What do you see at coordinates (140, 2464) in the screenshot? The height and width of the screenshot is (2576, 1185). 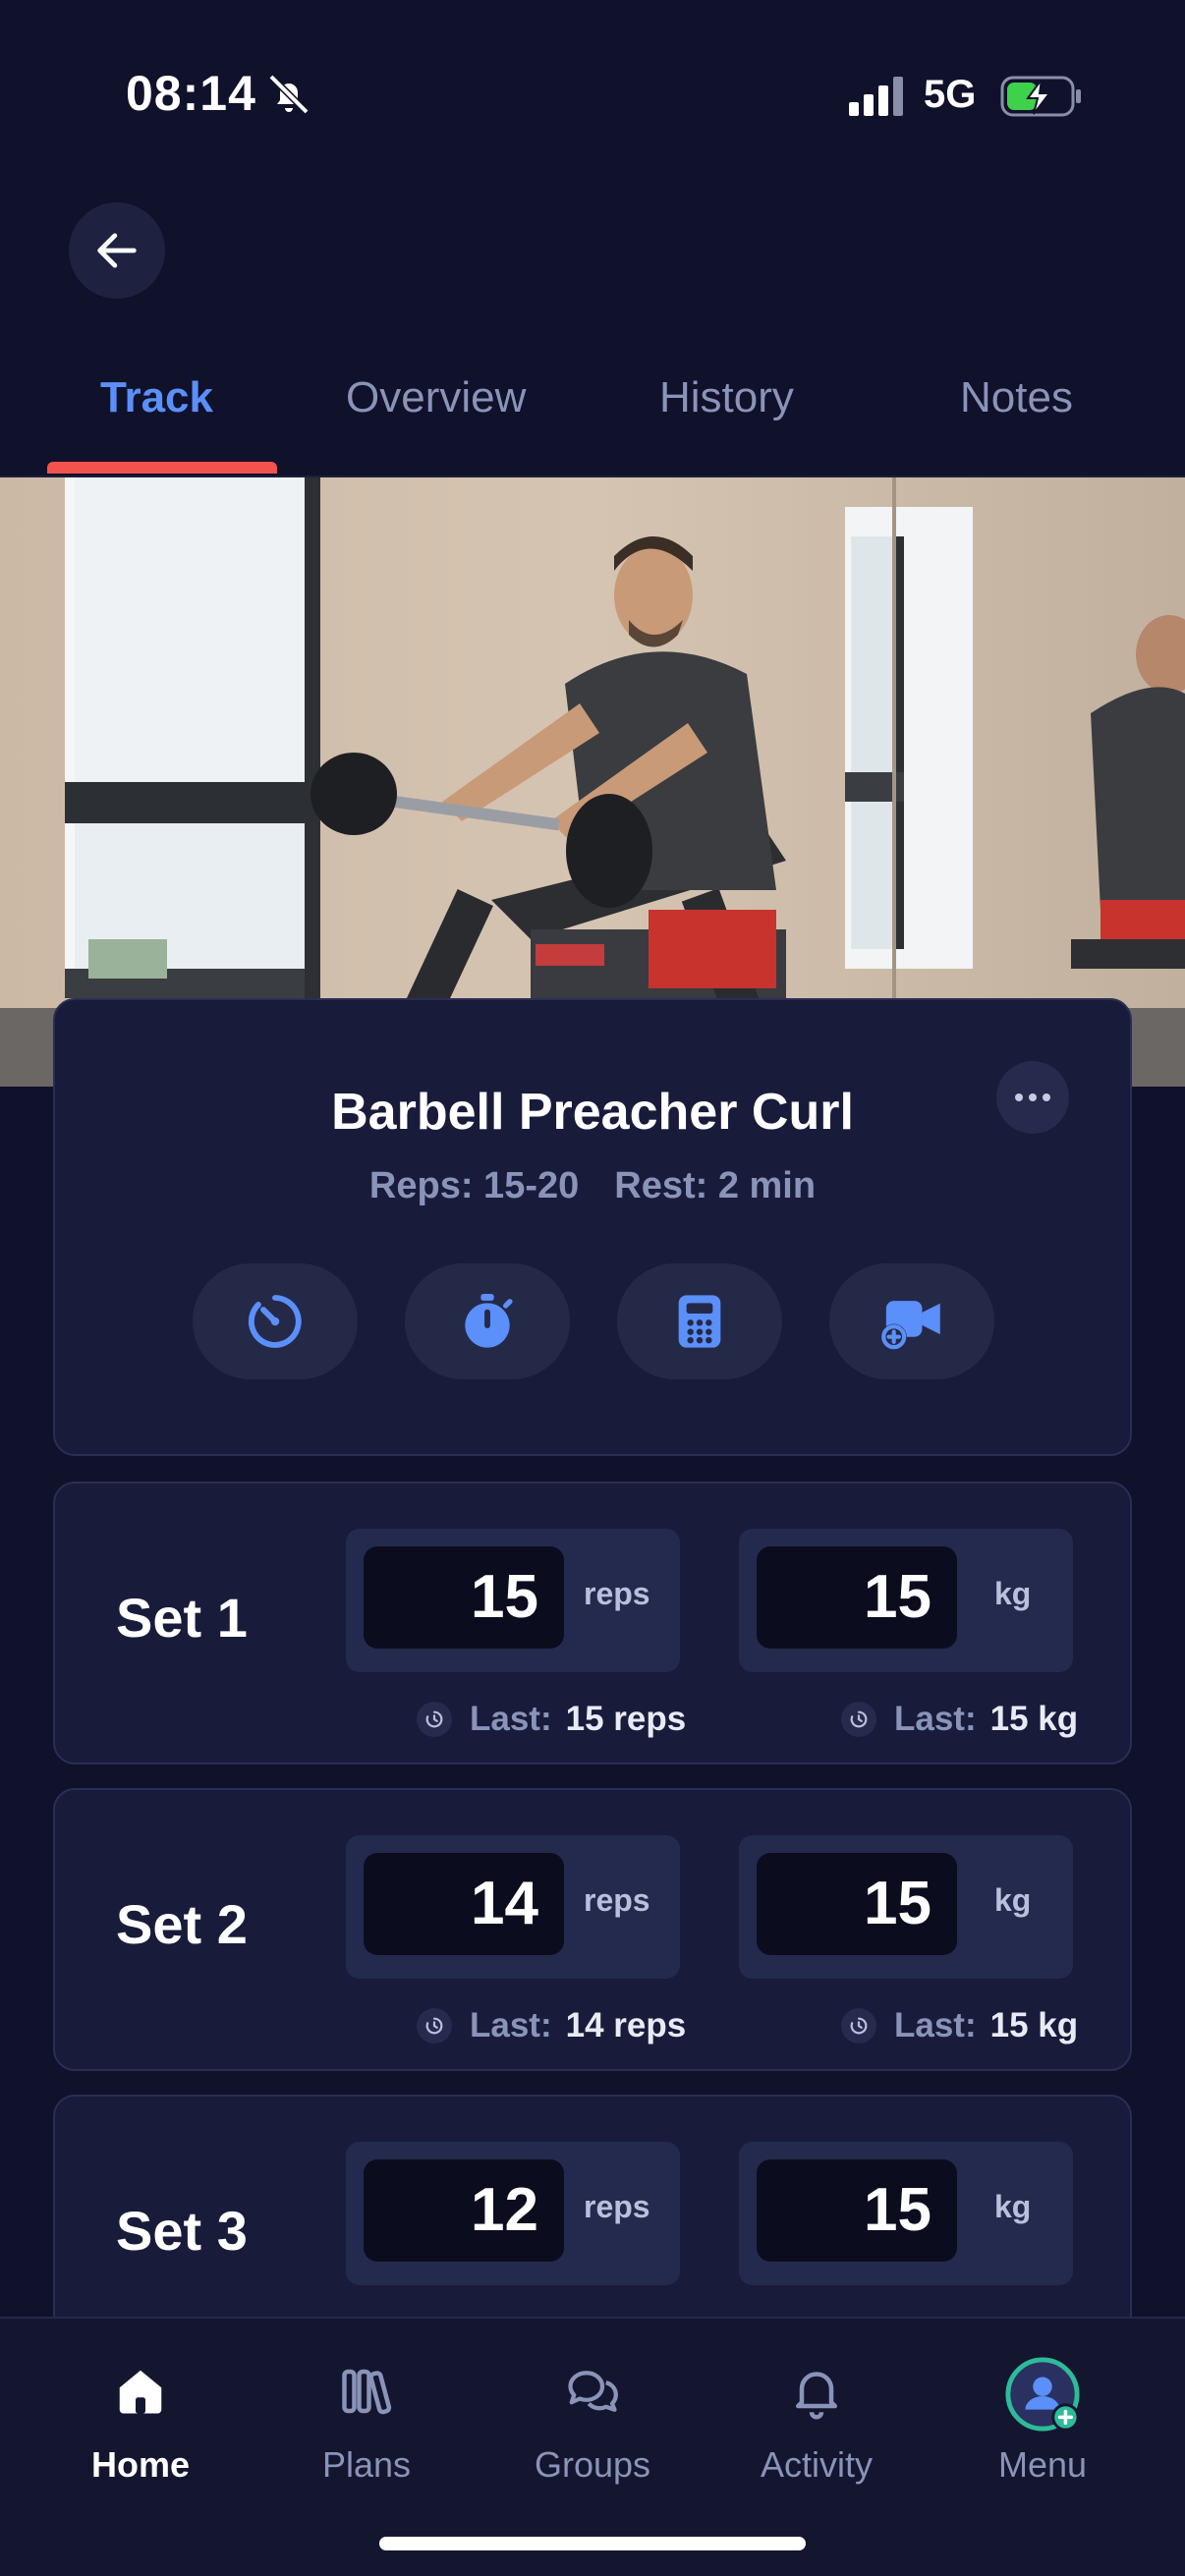 I see `nav-label: Home` at bounding box center [140, 2464].